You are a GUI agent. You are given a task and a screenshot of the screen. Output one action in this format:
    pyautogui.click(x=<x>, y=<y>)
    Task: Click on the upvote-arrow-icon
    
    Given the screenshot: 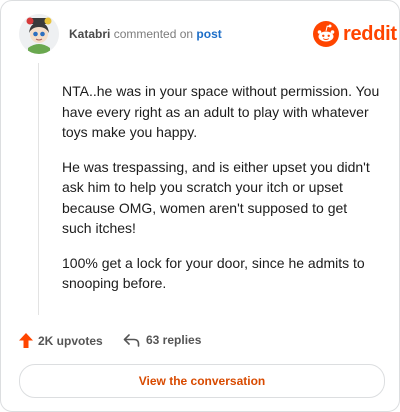 What is the action you would take?
    pyautogui.click(x=26, y=340)
    